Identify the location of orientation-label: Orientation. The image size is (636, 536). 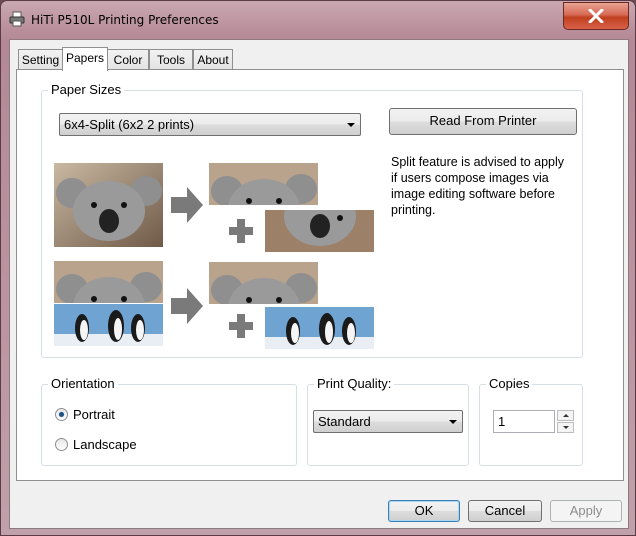
(83, 384).